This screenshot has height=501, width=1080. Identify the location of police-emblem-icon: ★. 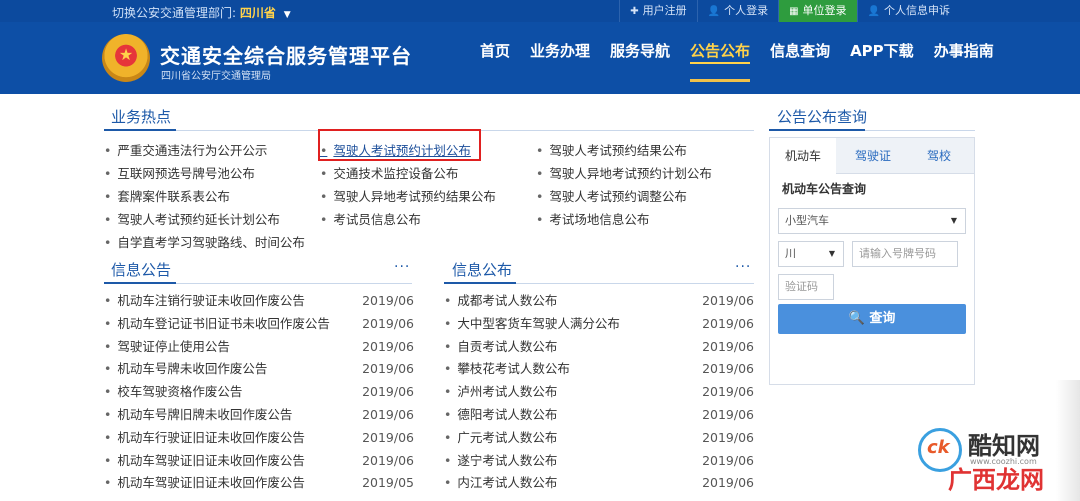
(126, 58).